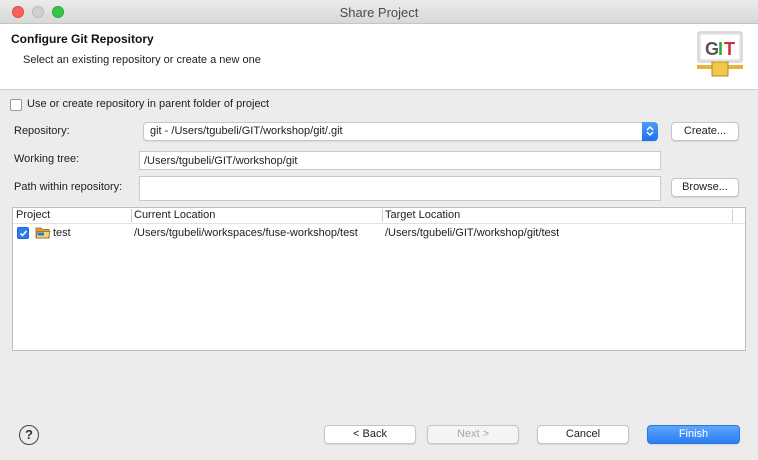 Image resolution: width=758 pixels, height=460 pixels. I want to click on path-within-label: Path within repository:, so click(68, 187).